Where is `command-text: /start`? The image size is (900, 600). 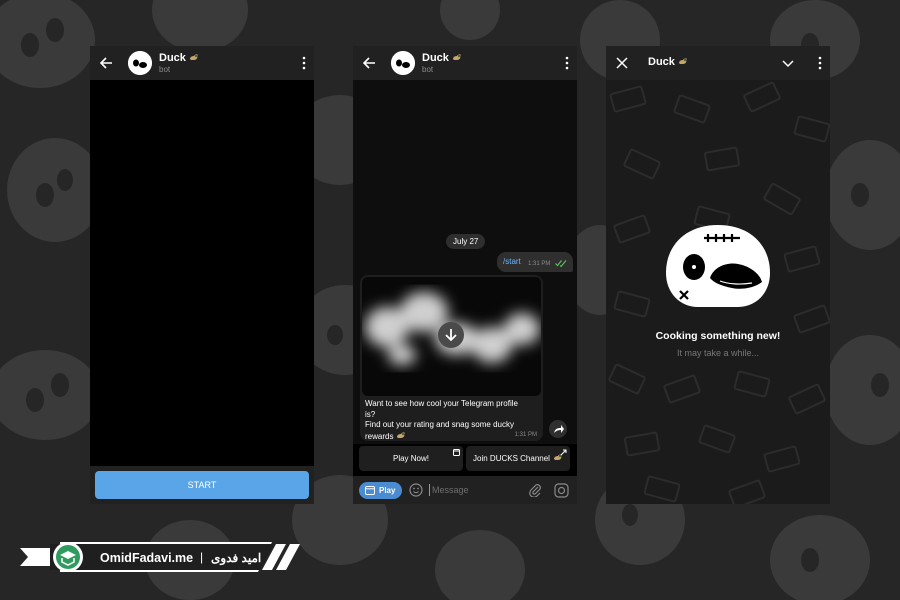
command-text: /start is located at coordinates (512, 261).